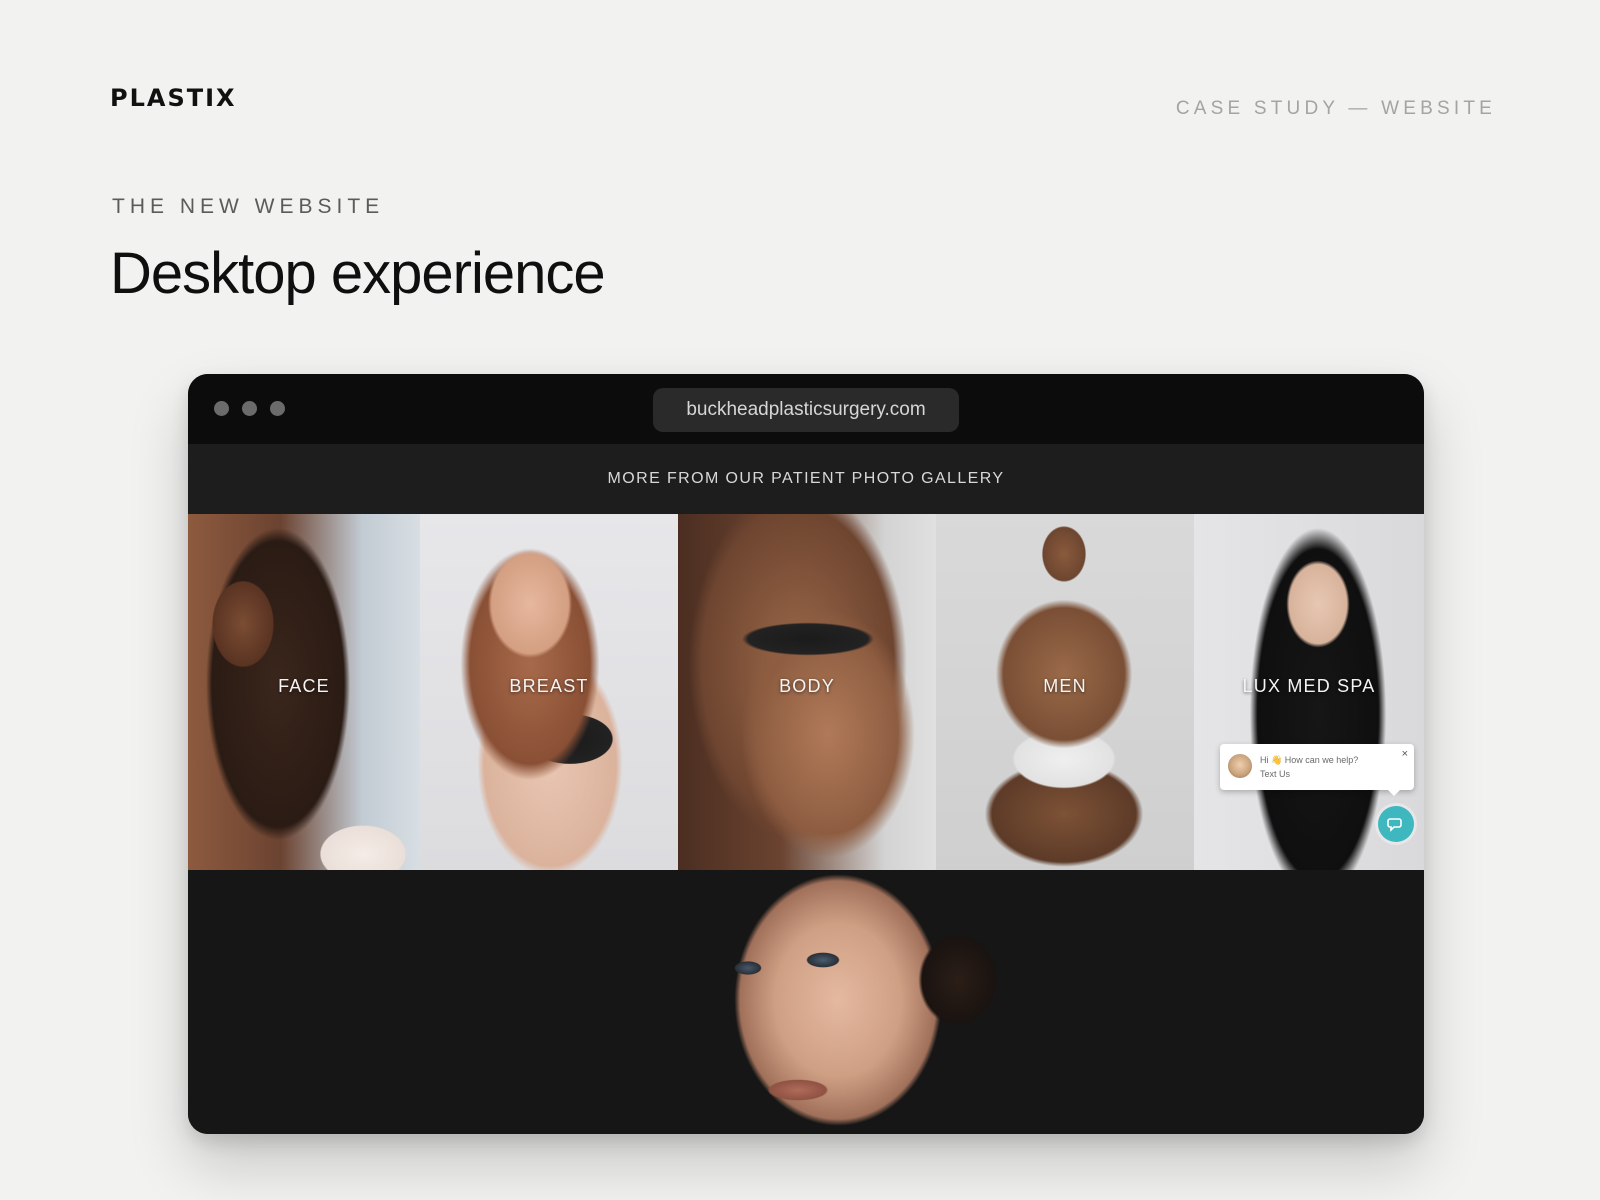  I want to click on browser-toolbar: buckheadplasticsurgery.com, so click(806, 409).